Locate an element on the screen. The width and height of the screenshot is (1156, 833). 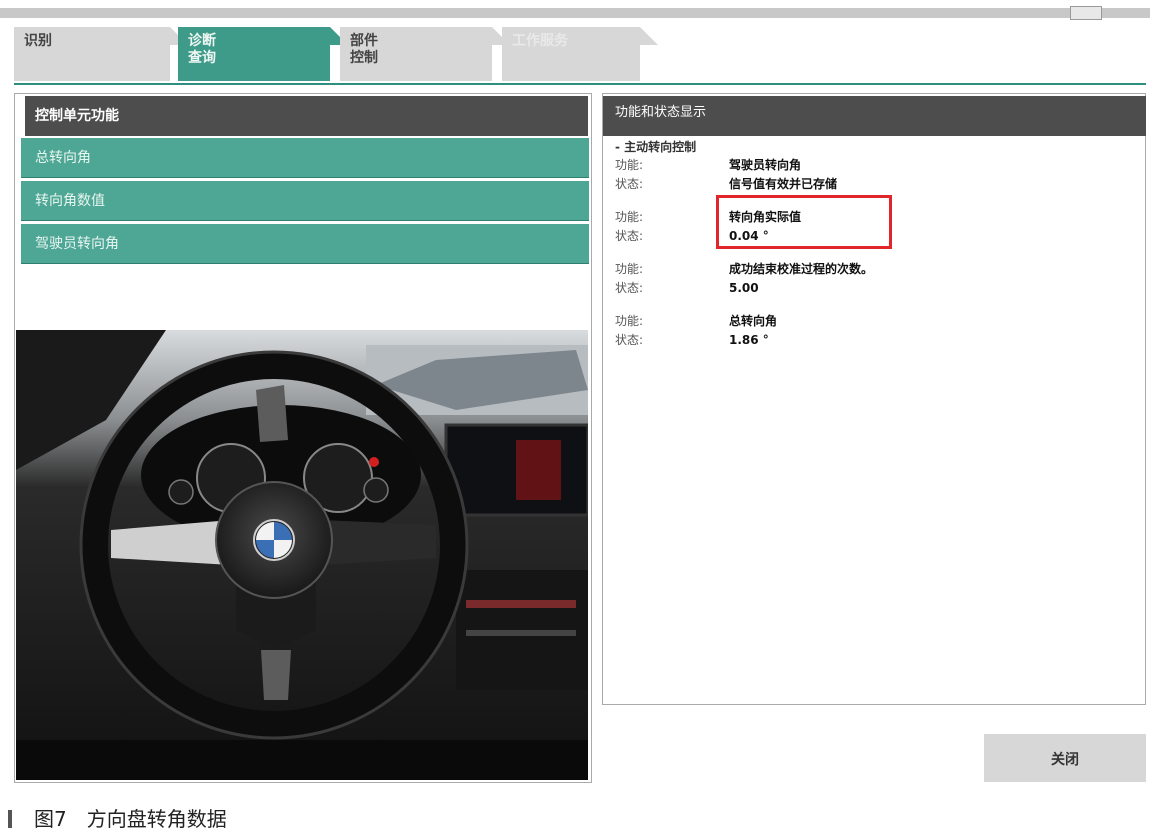
panel-header: 功能和状态显示 is located at coordinates (874, 116).